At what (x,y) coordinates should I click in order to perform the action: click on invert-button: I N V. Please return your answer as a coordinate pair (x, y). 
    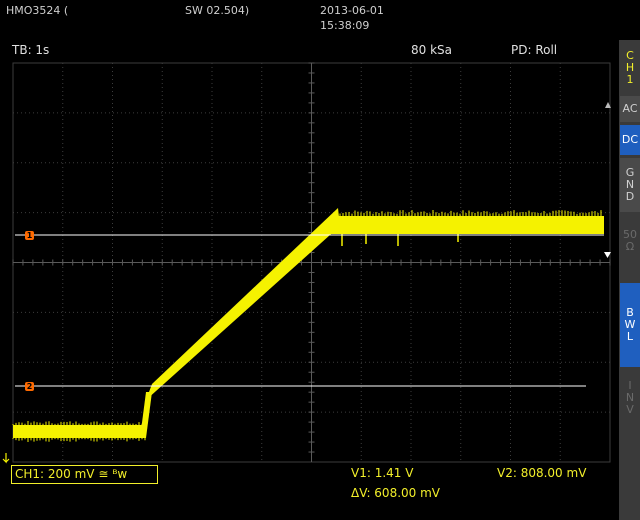
    Looking at the image, I should click on (630, 398).